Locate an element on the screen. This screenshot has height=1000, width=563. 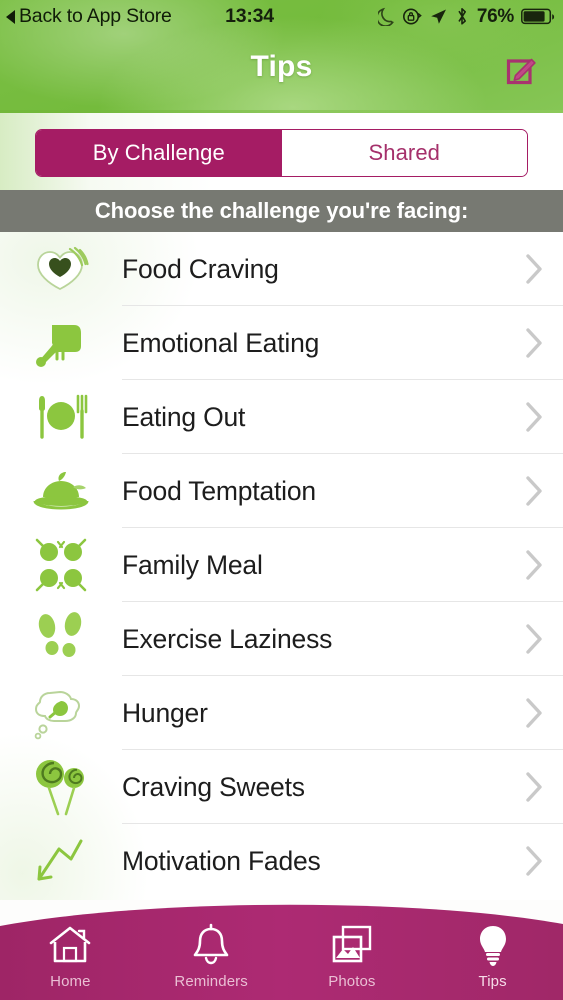
tab-photos-label: Photos is located at coordinates (352, 981).